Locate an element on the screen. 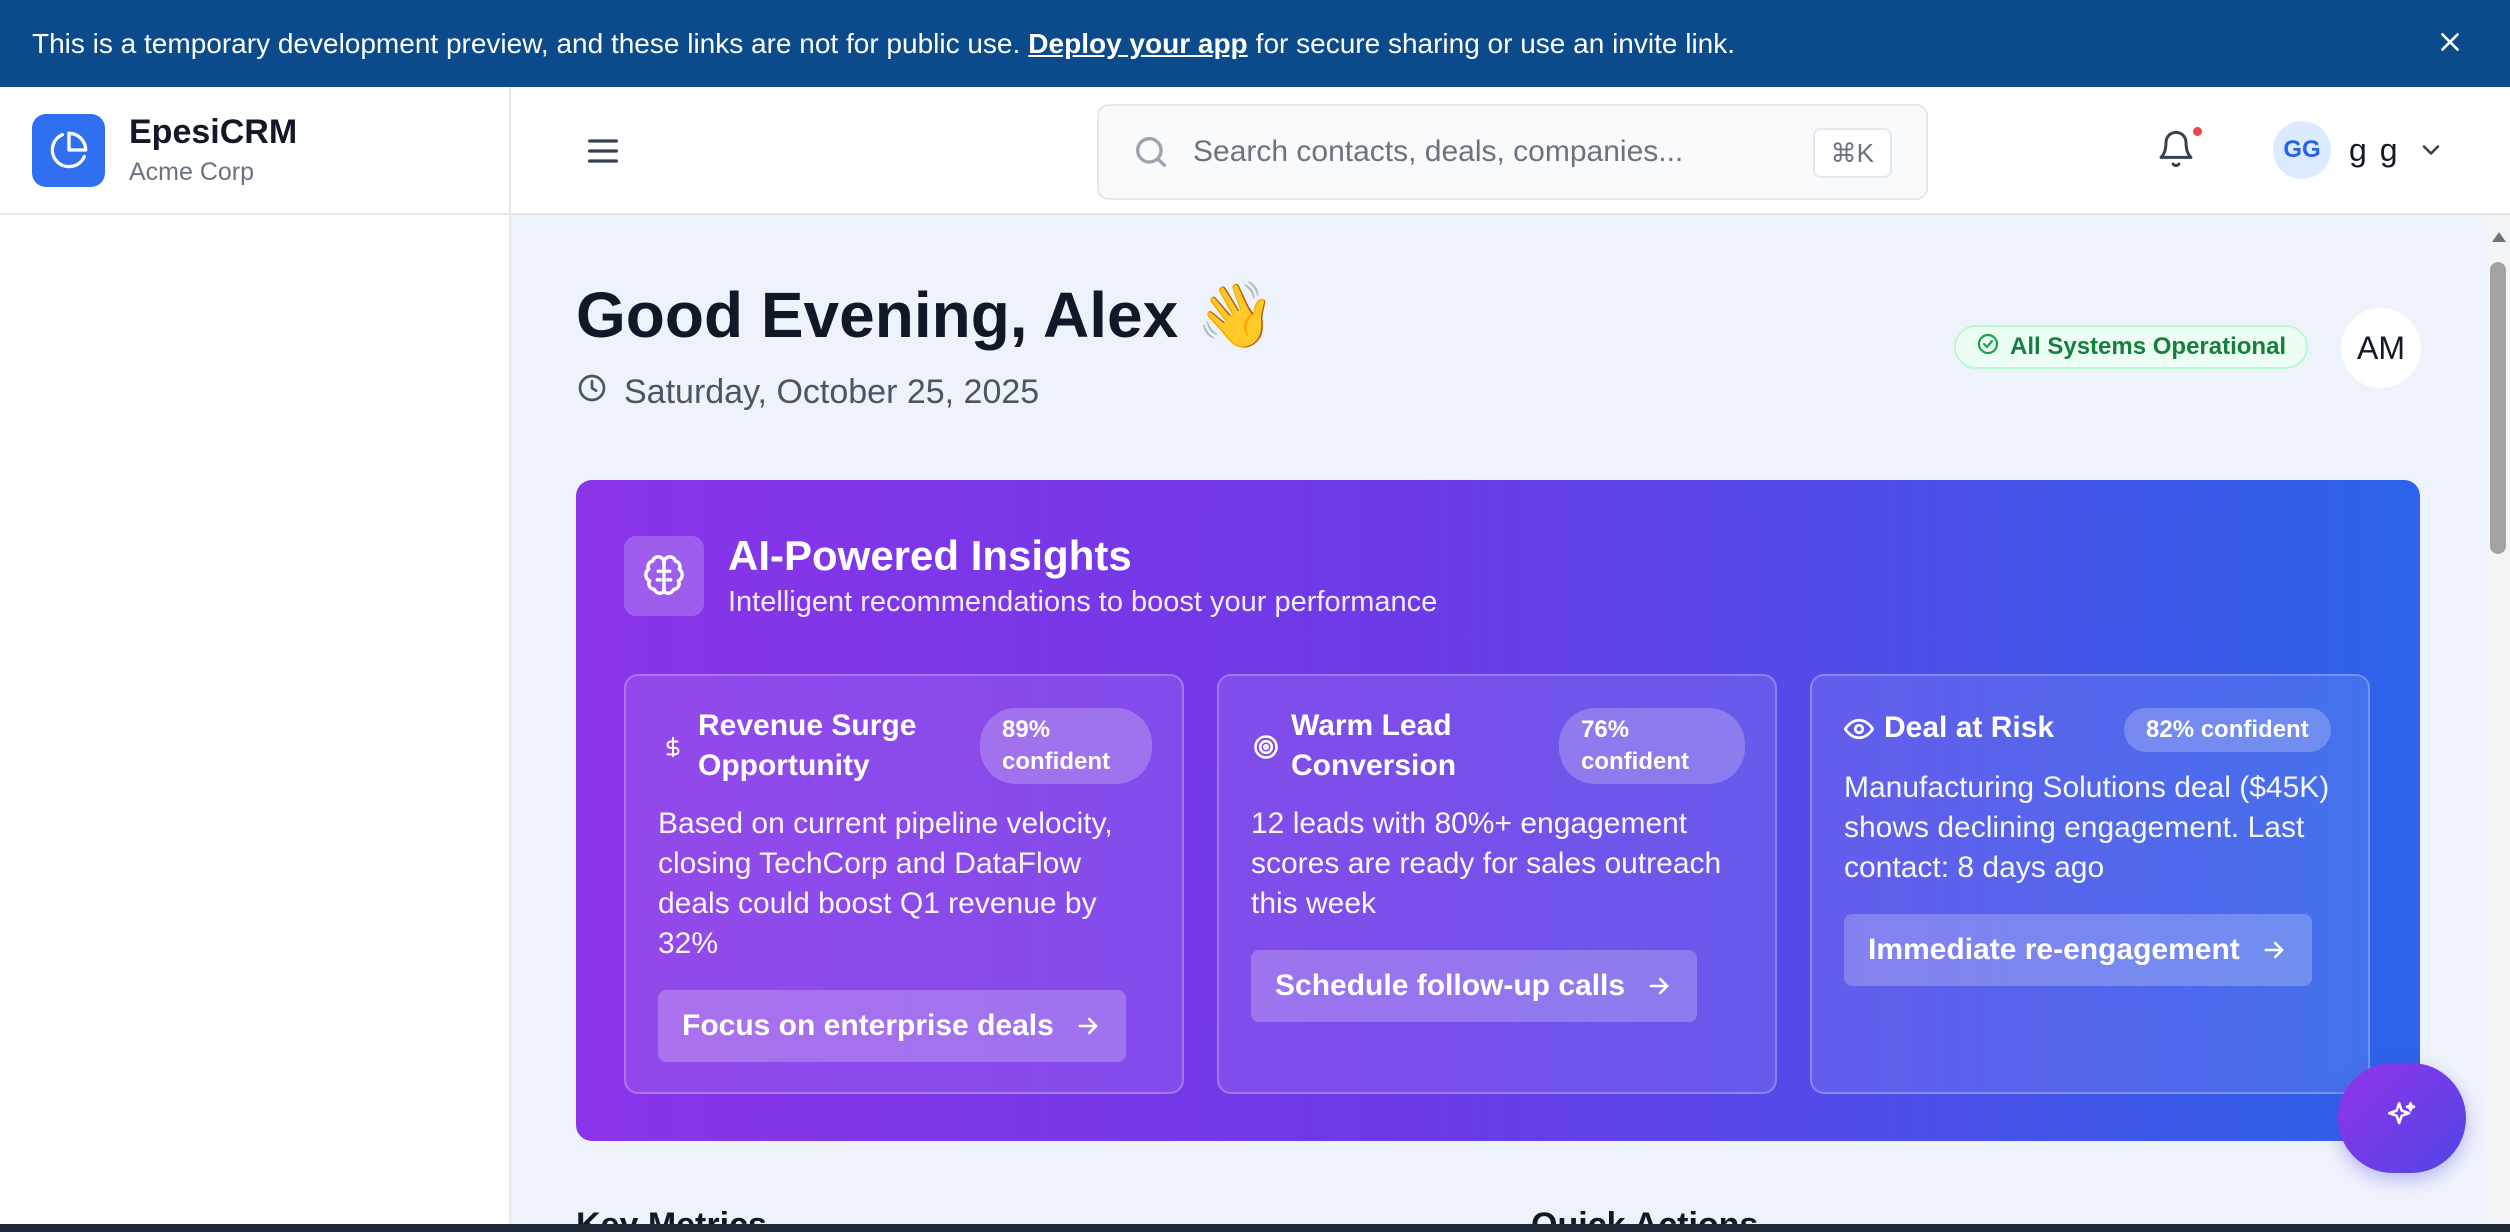  section-heading-quick-actions: Quick Actions is located at coordinates (1644, 1215).